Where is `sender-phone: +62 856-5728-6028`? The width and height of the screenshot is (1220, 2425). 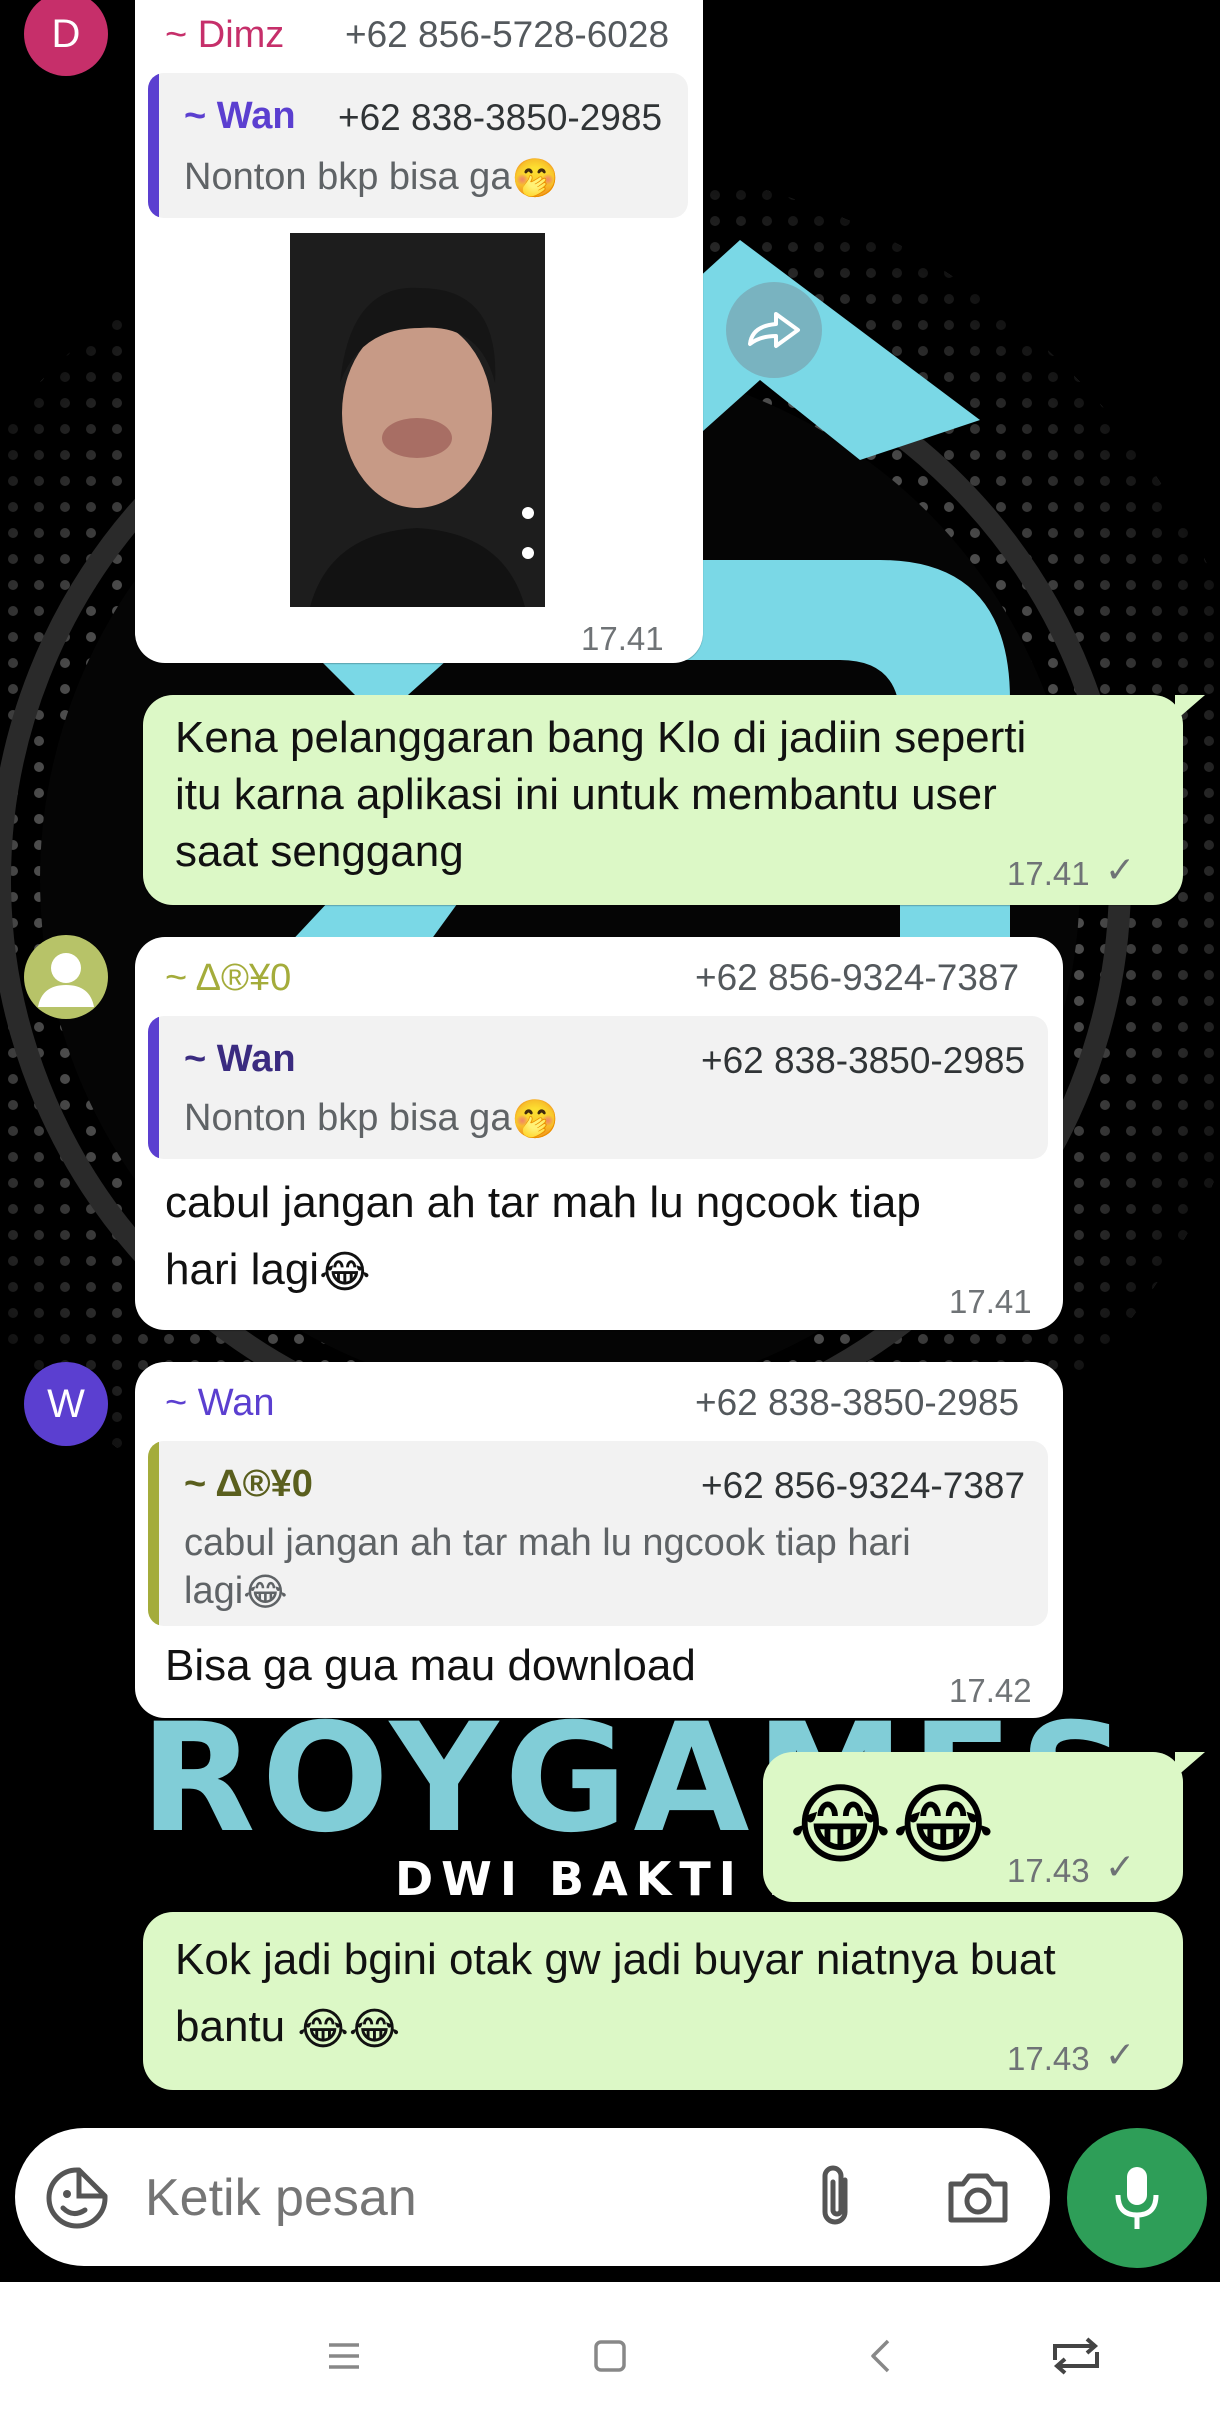
sender-phone: +62 856-5728-6028 is located at coordinates (507, 34).